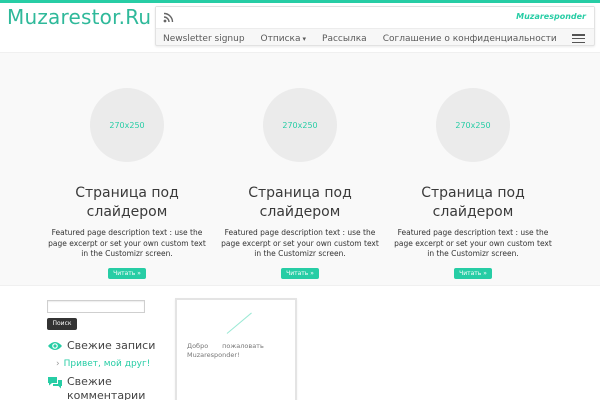 This screenshot has width=600, height=400. I want to click on comments-icon, so click(55, 383).